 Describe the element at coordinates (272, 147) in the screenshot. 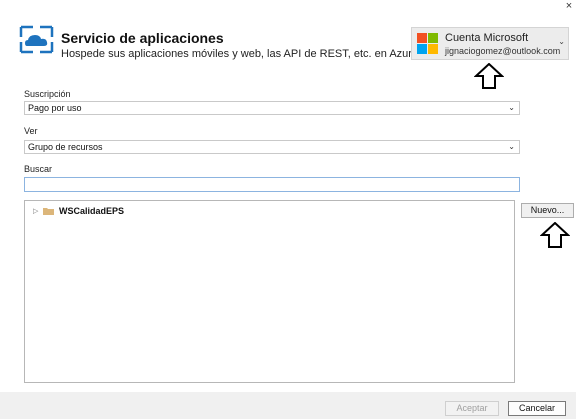

I see `view-dropdown: Grupo de recursos ⌄` at that location.